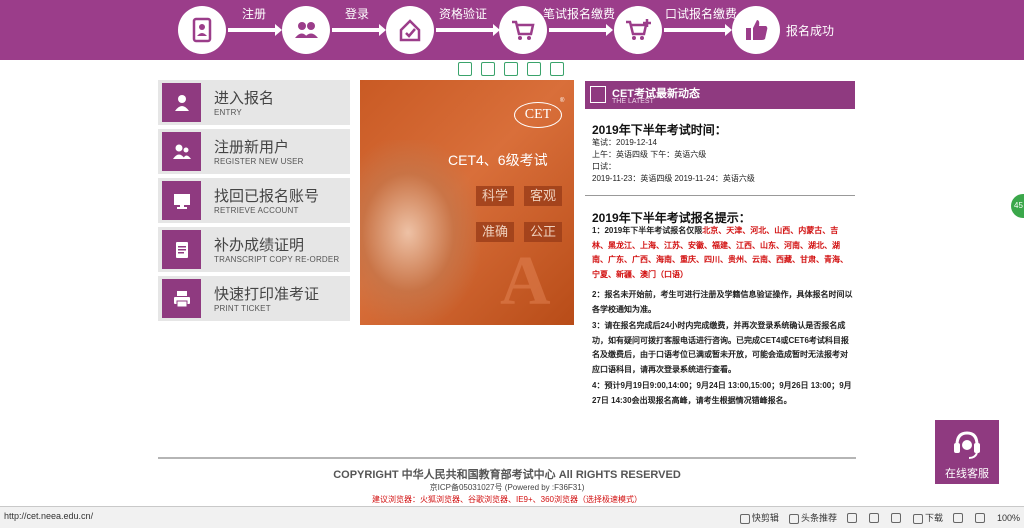 The height and width of the screenshot is (528, 1024). What do you see at coordinates (202, 30) in the screenshot?
I see `register-step-icon` at bounding box center [202, 30].